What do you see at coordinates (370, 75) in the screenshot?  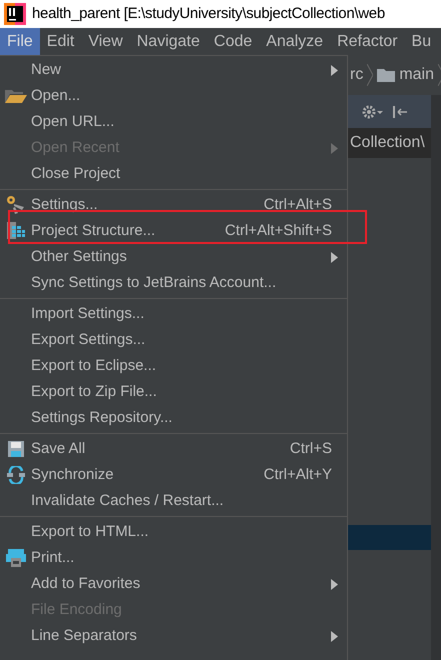 I see `chevron-icon` at bounding box center [370, 75].